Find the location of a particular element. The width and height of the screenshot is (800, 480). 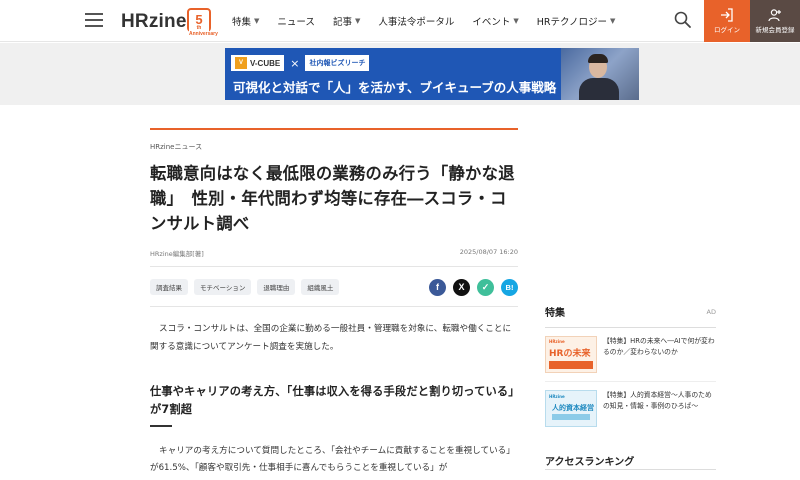

tag-motivation: モチベーション is located at coordinates (223, 287).